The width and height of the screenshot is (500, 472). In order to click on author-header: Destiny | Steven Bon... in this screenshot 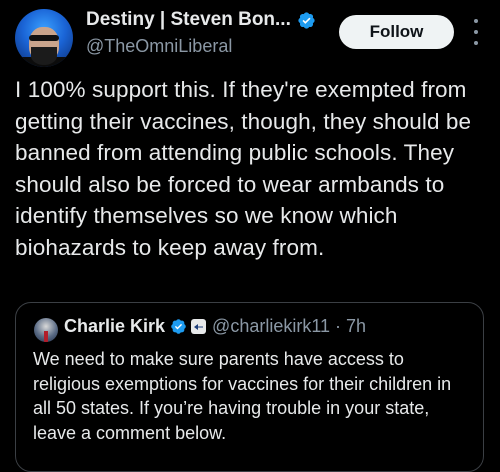, I will do `click(201, 20)`.